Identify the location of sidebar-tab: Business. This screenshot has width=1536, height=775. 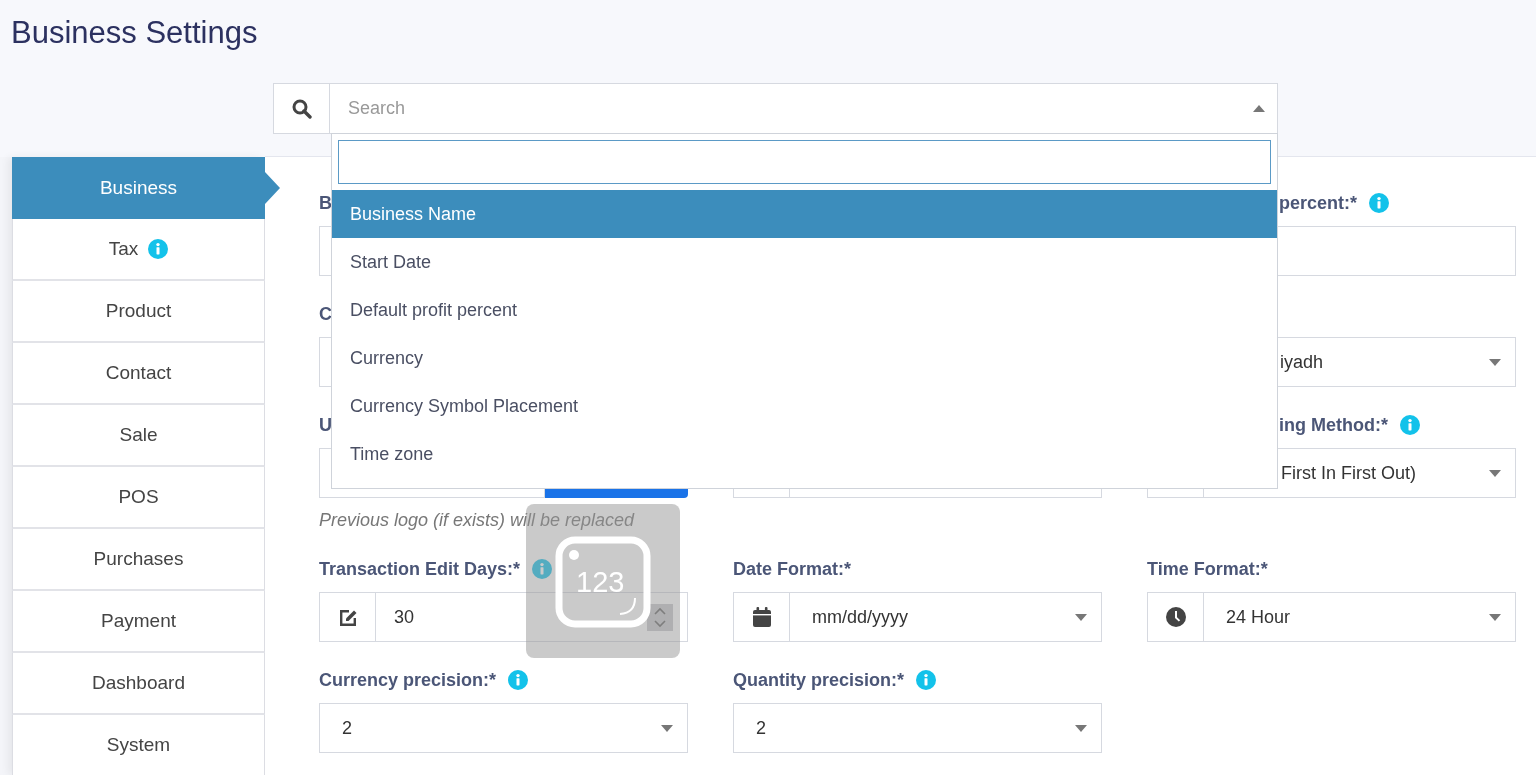
(146, 188).